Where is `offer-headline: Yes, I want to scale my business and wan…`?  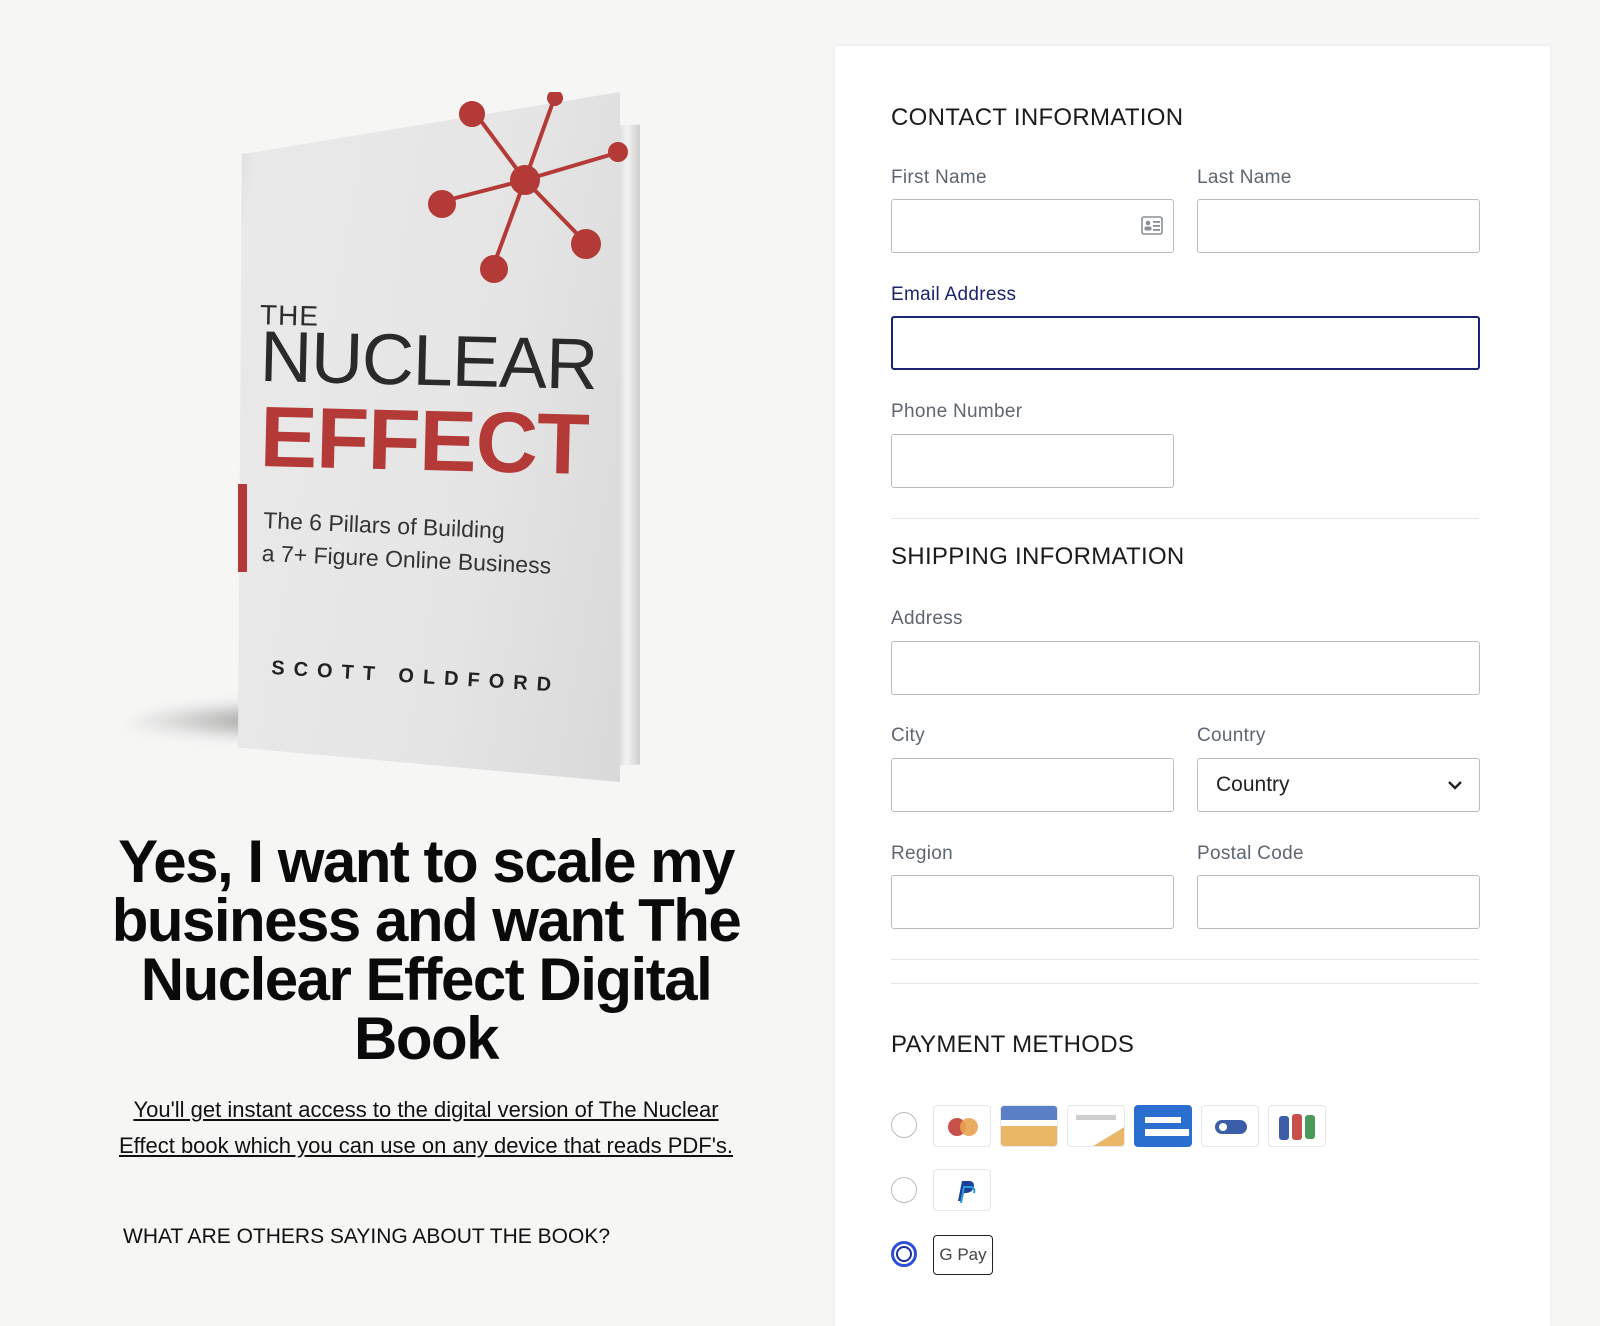
offer-headline: Yes, I want to scale my business and wan… is located at coordinates (426, 950).